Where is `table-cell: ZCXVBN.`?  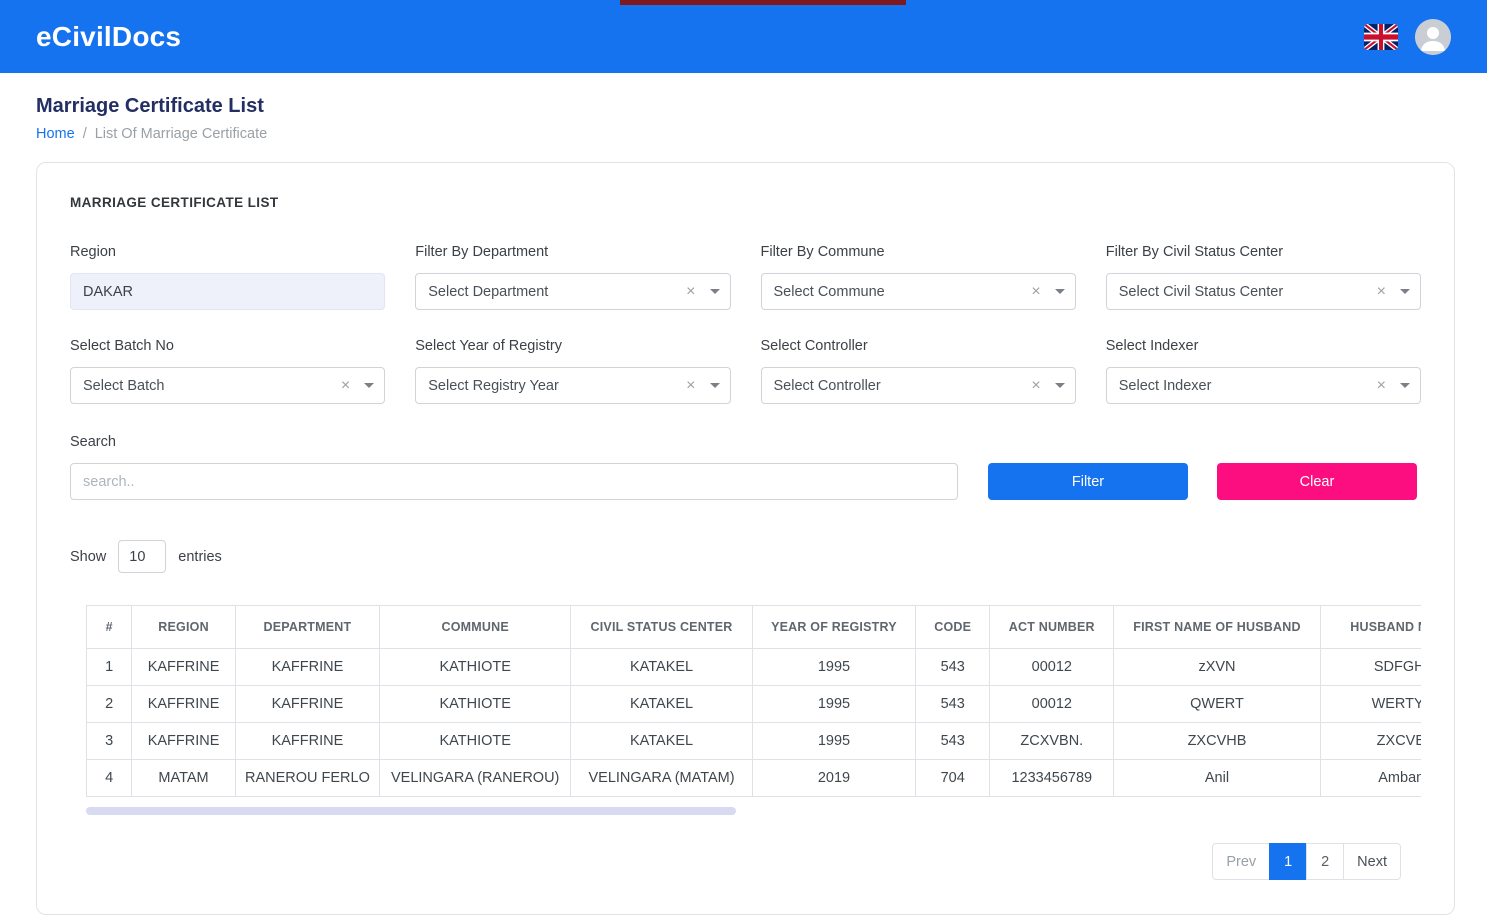 table-cell: ZCXVBN. is located at coordinates (1052, 741).